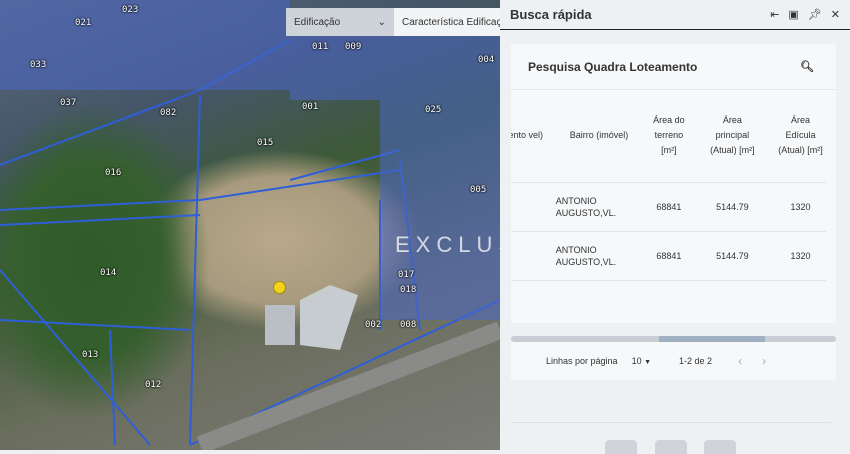 The height and width of the screenshot is (454, 850). What do you see at coordinates (168, 113) in the screenshot?
I see `parcel-label: 082` at bounding box center [168, 113].